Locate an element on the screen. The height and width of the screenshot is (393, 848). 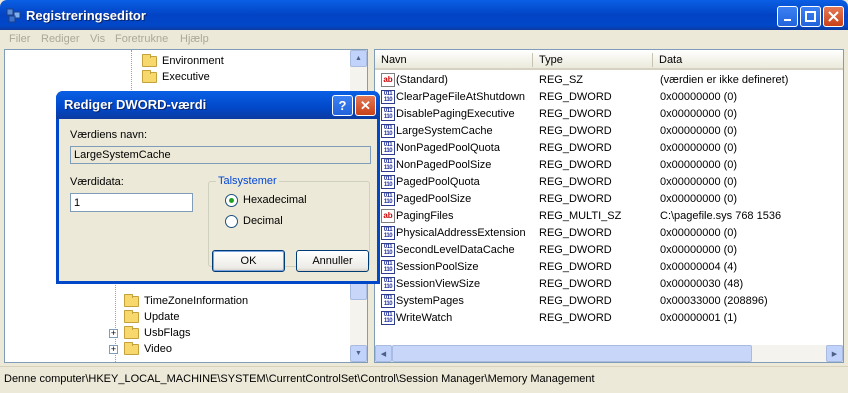
value-name-cell: SystemPages is located at coordinates (430, 301).